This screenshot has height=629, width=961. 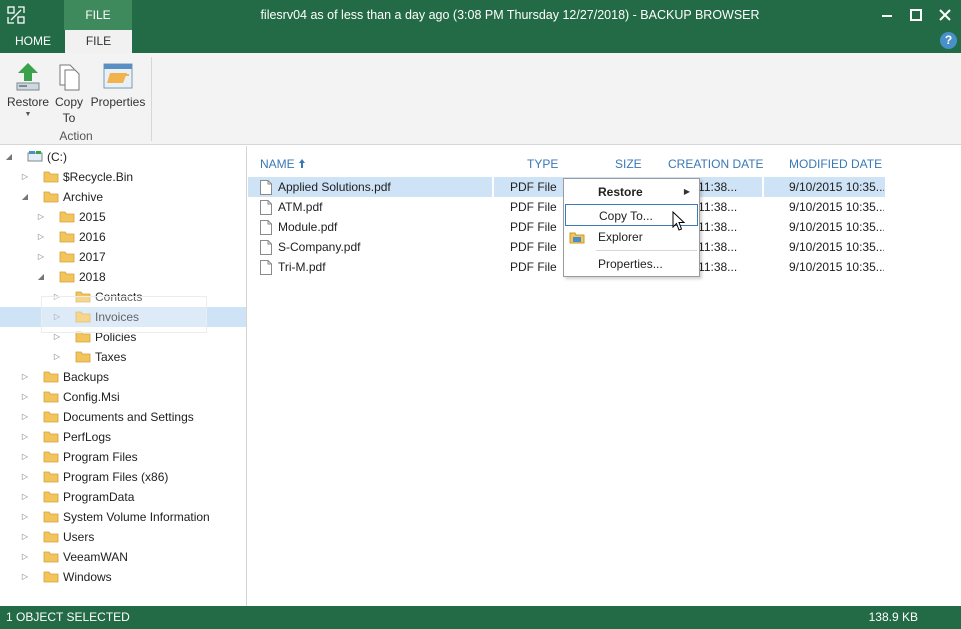 What do you see at coordinates (620, 237) in the screenshot?
I see `menu-item-explorer-label: Explorer` at bounding box center [620, 237].